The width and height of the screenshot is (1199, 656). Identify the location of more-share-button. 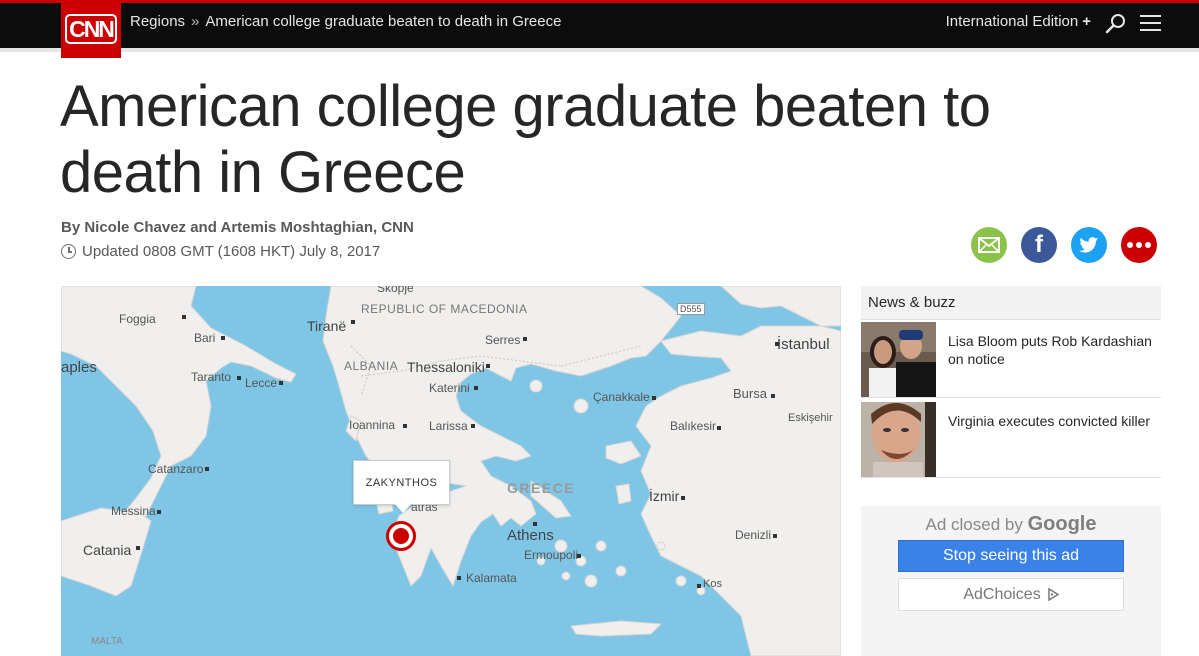
(1139, 245).